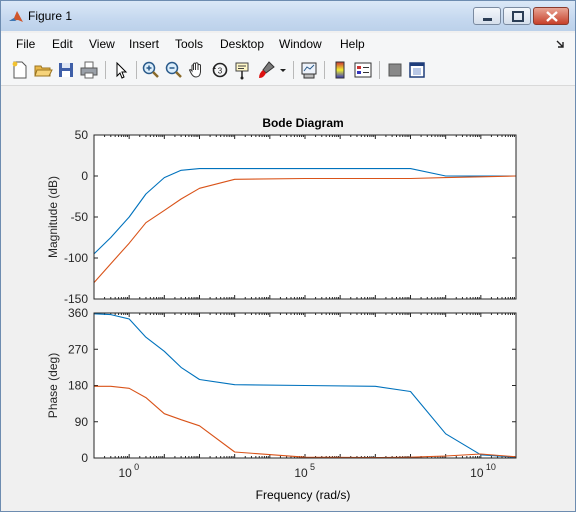 This screenshot has width=576, height=516. I want to click on menu-edit: Edit, so click(62, 44).